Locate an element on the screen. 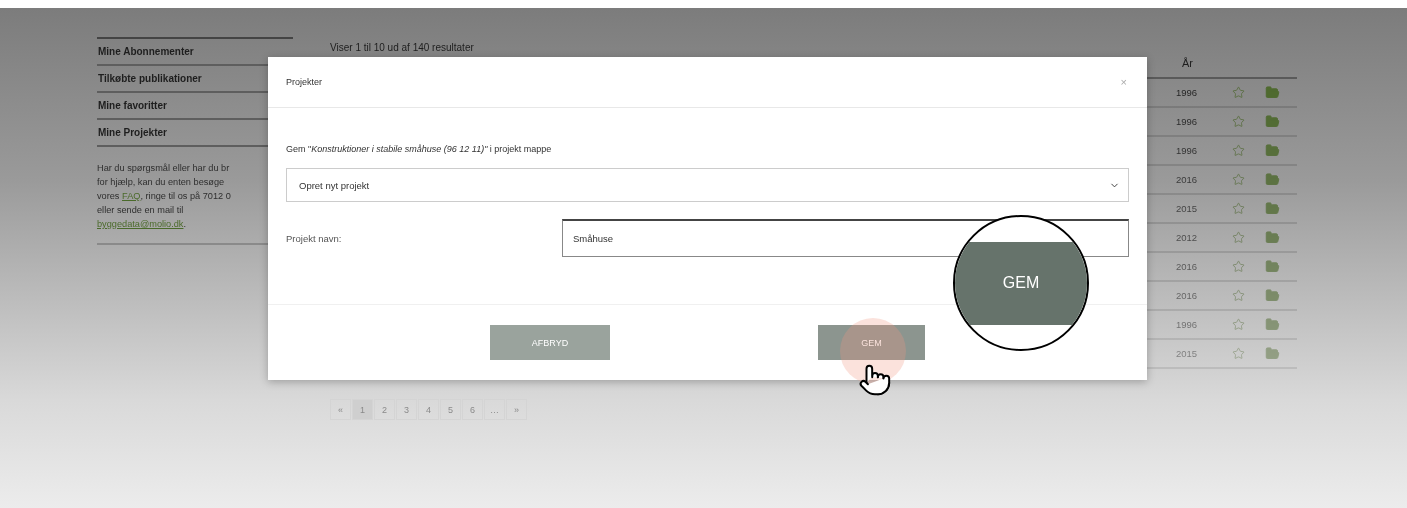  page-link: 2 is located at coordinates (384, 409).